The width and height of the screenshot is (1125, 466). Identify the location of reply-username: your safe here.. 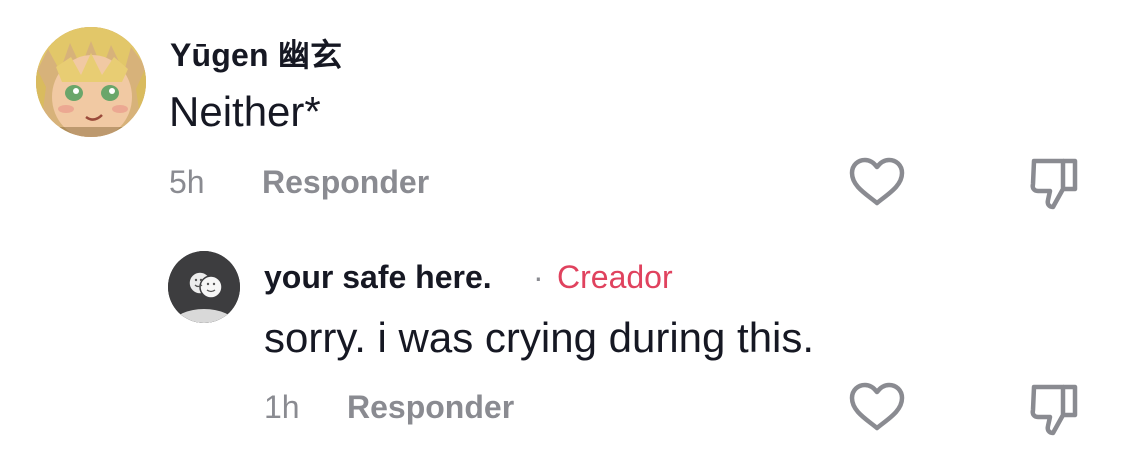
(378, 277).